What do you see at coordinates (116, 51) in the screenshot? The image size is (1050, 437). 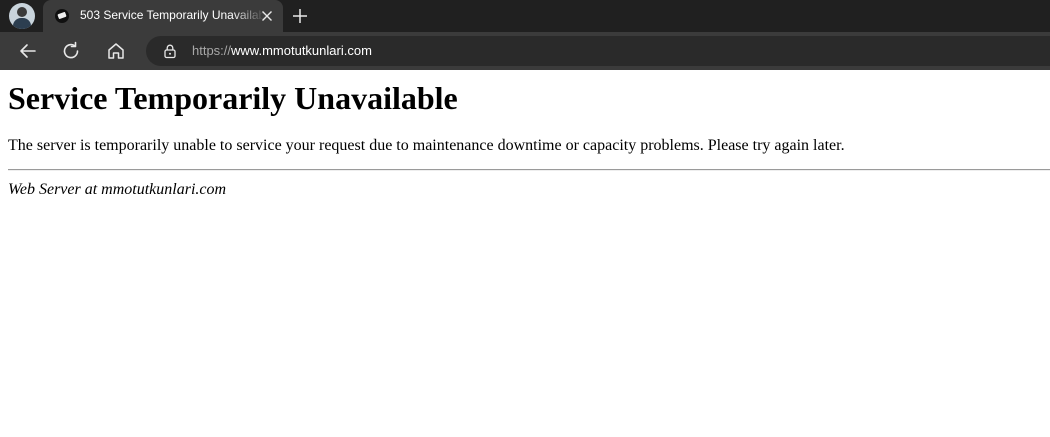 I see `home-icon` at bounding box center [116, 51].